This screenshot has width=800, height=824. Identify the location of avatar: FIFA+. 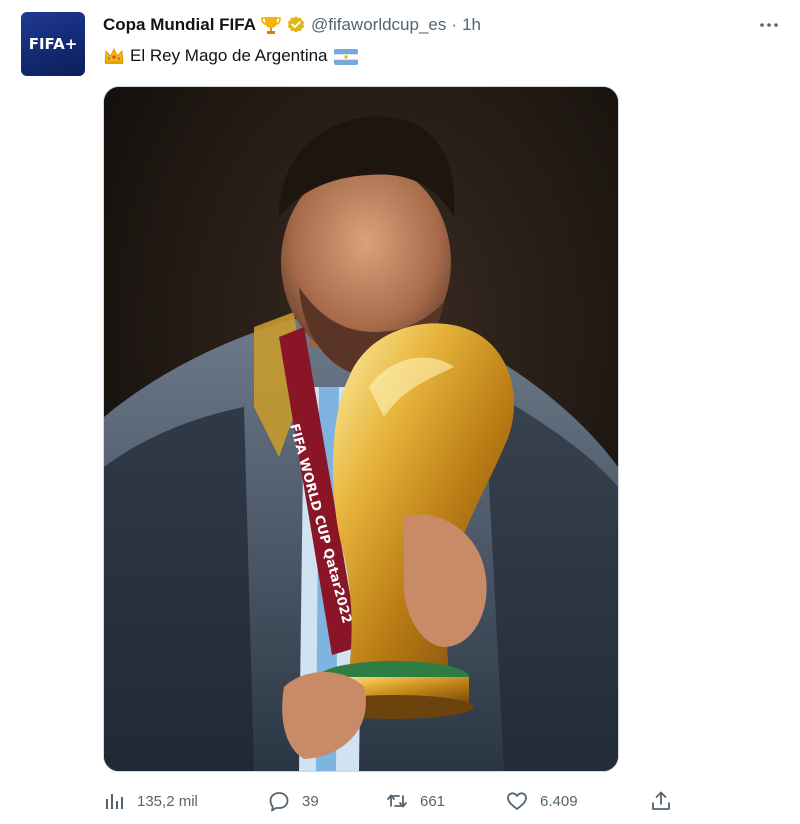
(53, 44).